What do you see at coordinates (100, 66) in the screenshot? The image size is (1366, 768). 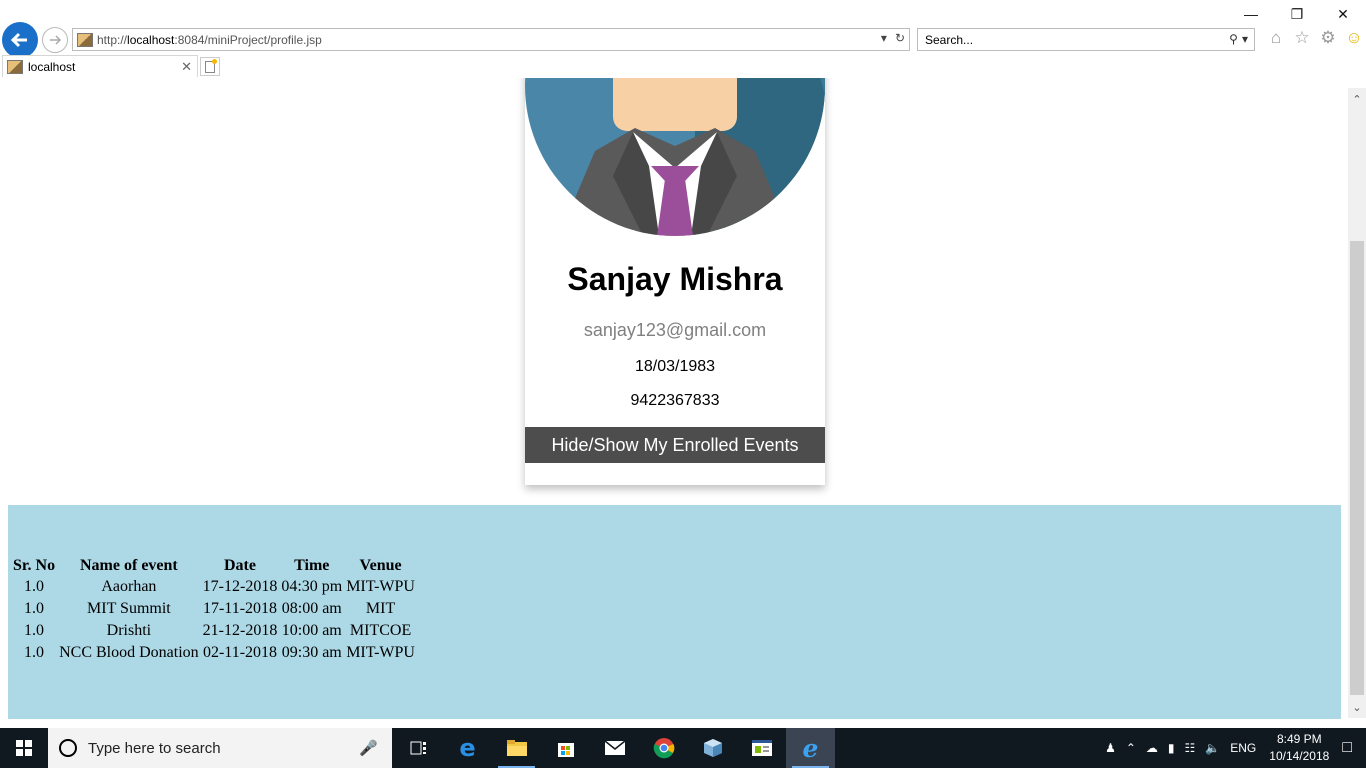 I see `browser-tab: localhost ✕` at bounding box center [100, 66].